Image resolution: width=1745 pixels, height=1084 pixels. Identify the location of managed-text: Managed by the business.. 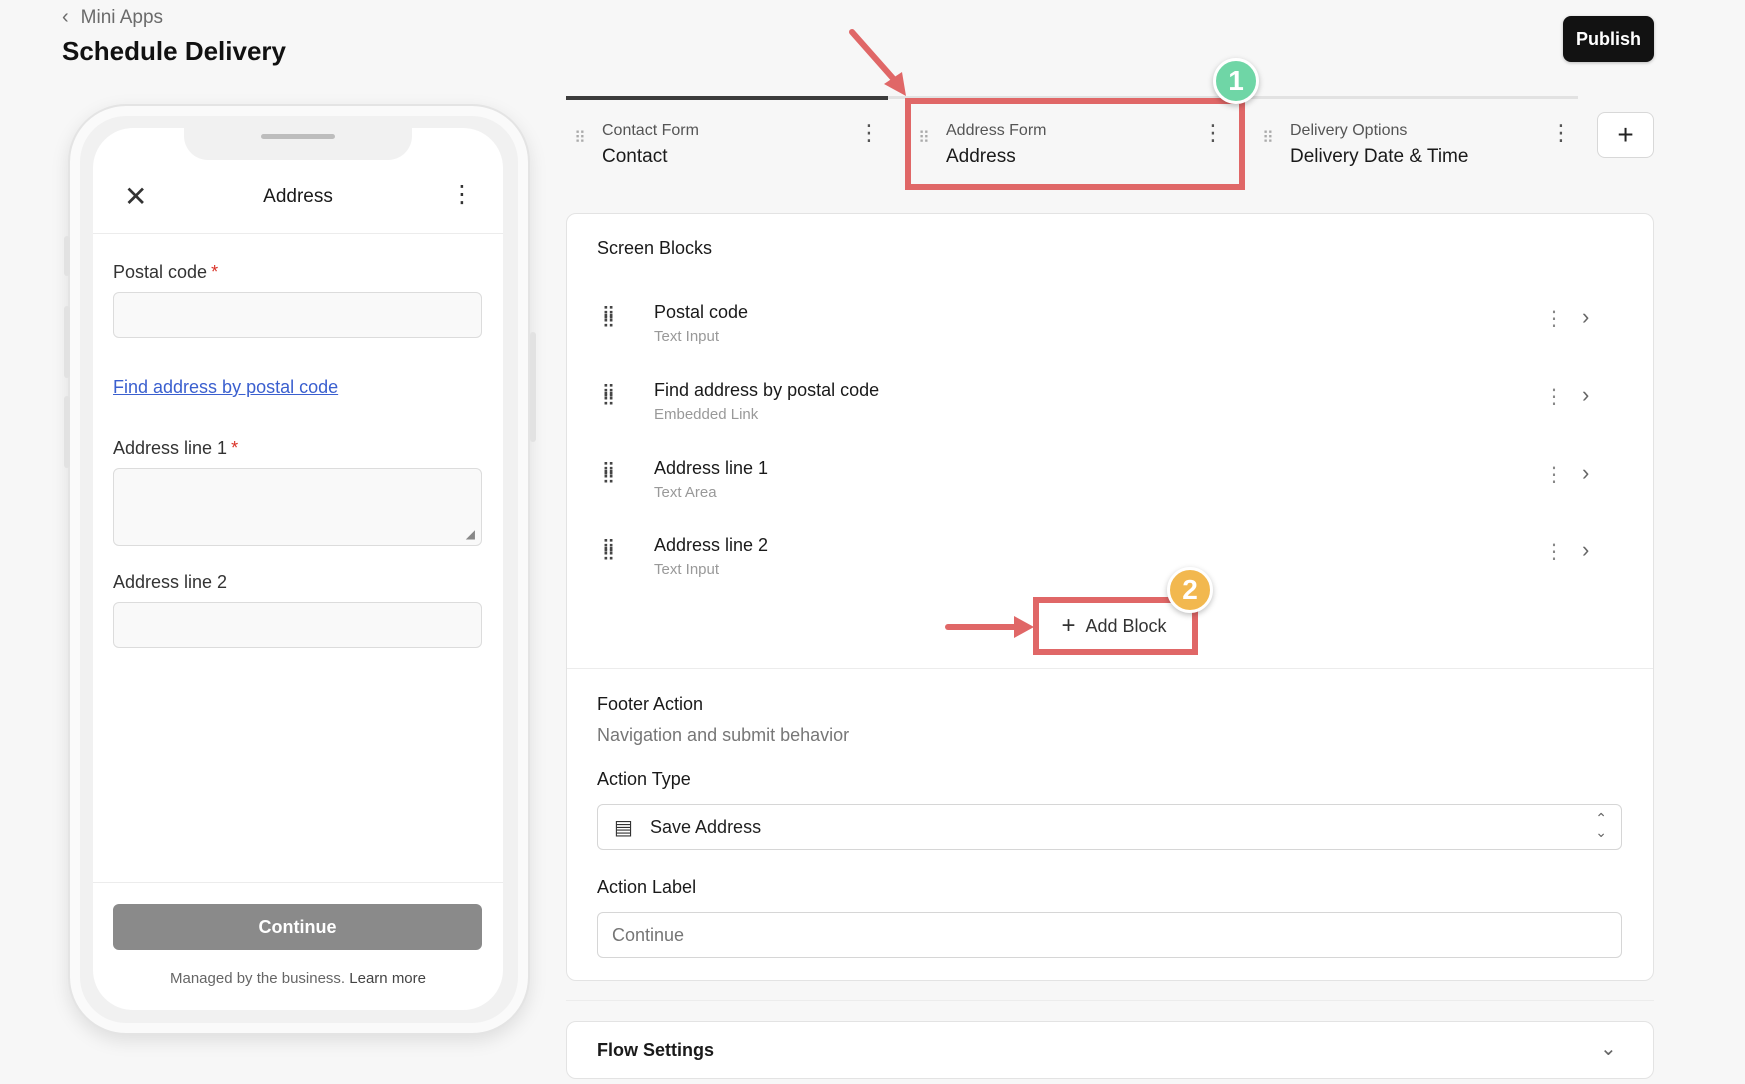
(257, 978).